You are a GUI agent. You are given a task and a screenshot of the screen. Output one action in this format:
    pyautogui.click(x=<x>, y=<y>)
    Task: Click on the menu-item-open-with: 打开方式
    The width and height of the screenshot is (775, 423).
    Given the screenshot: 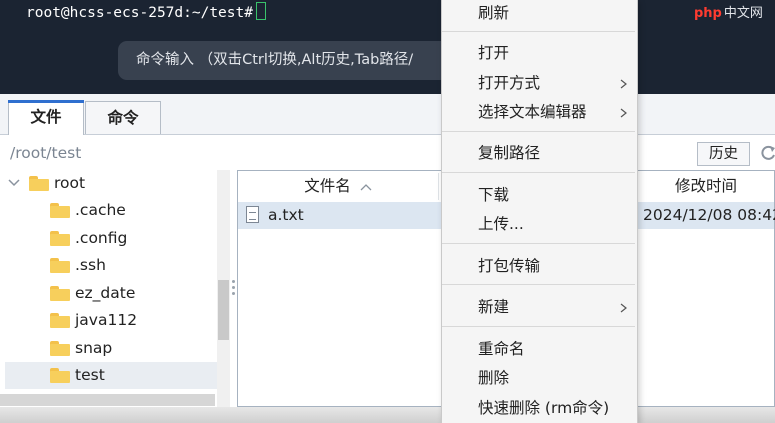 What is the action you would take?
    pyautogui.click(x=538, y=83)
    